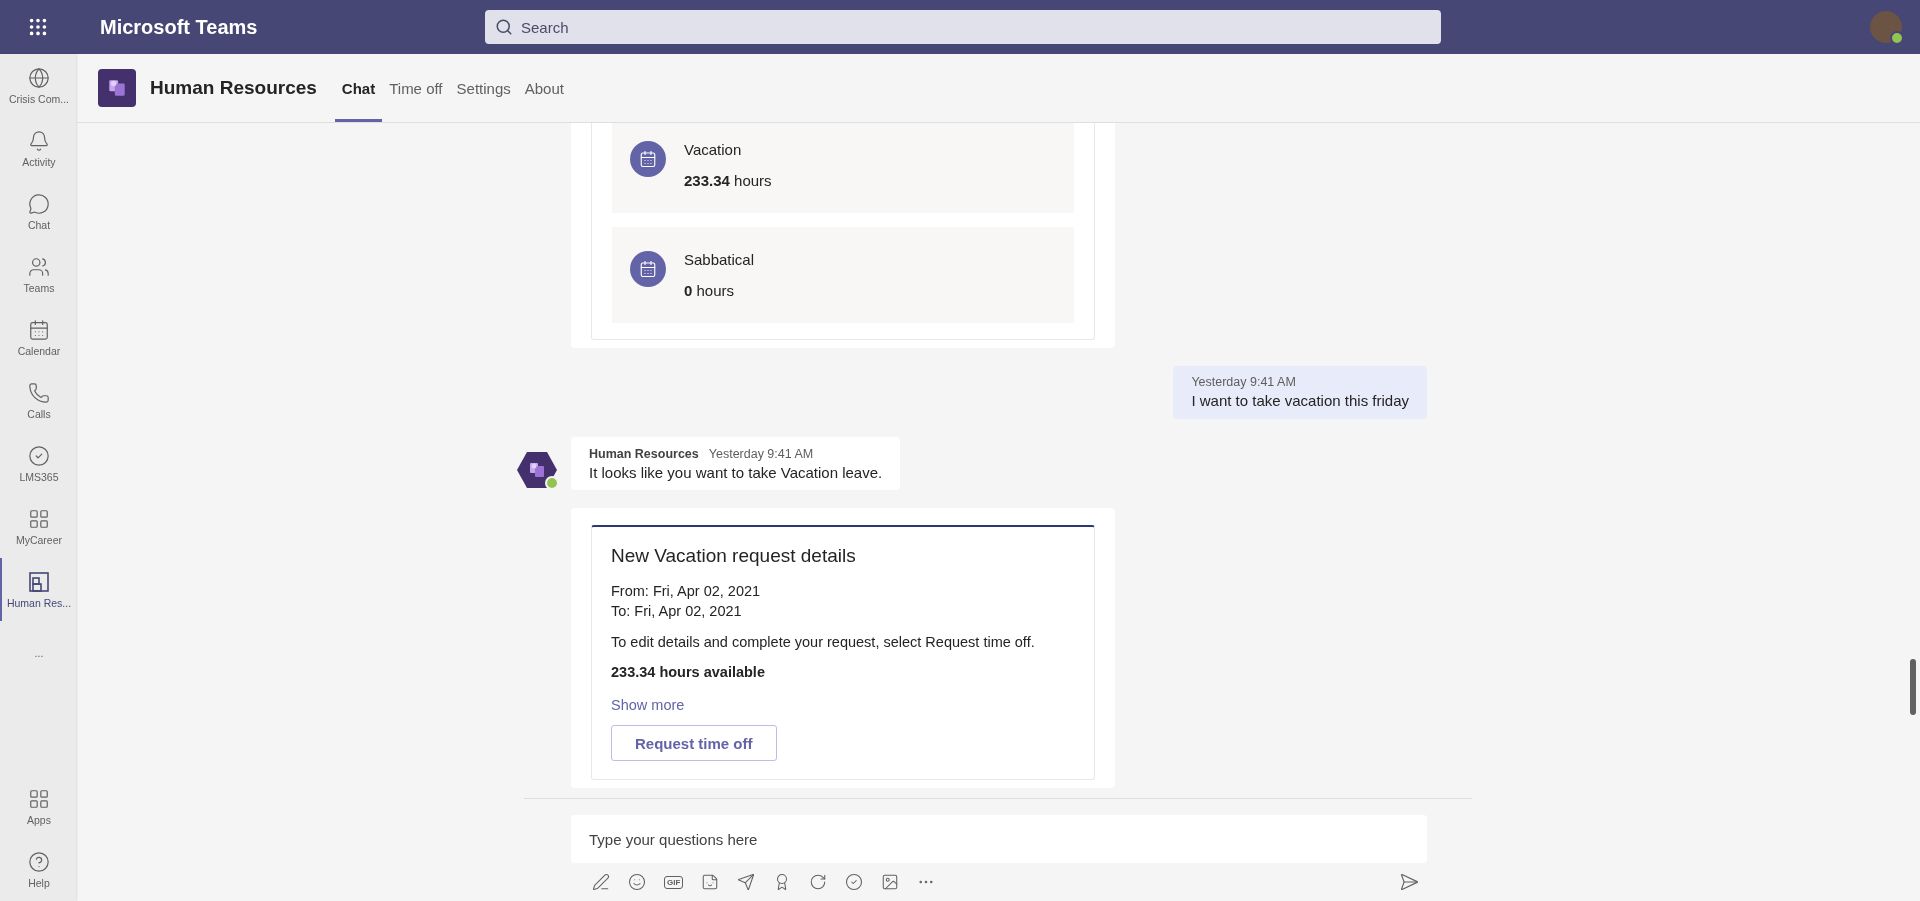 This screenshot has height=901, width=1920. What do you see at coordinates (854, 882) in the screenshot?
I see `approval-icon` at bounding box center [854, 882].